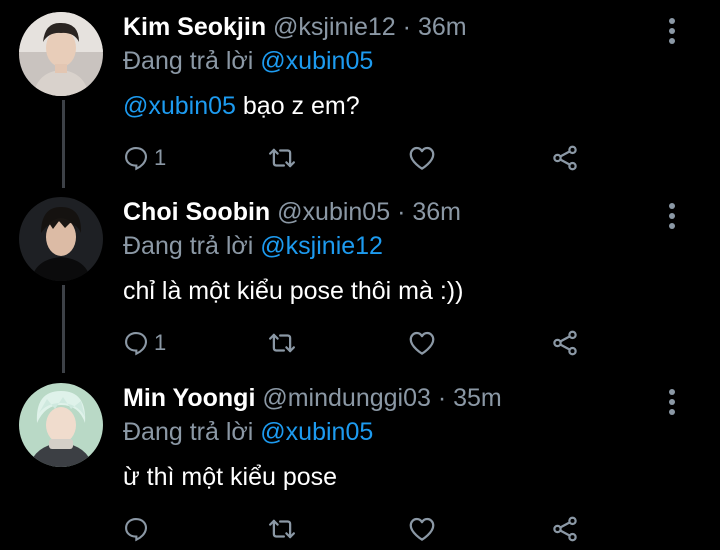 This screenshot has height=550, width=720. I want to click on body-content: bạo z em?, so click(297, 106).